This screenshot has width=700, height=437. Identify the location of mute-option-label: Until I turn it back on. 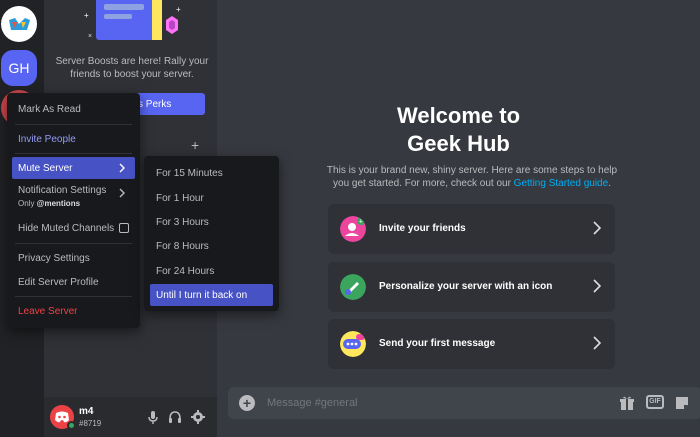
(202, 295).